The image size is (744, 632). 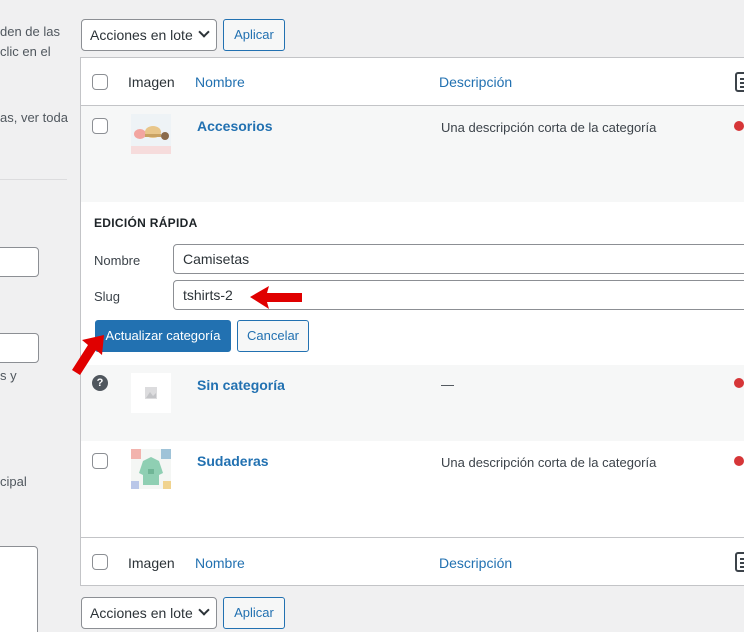 What do you see at coordinates (151, 563) in the screenshot?
I see `column-footer-image: Imagen` at bounding box center [151, 563].